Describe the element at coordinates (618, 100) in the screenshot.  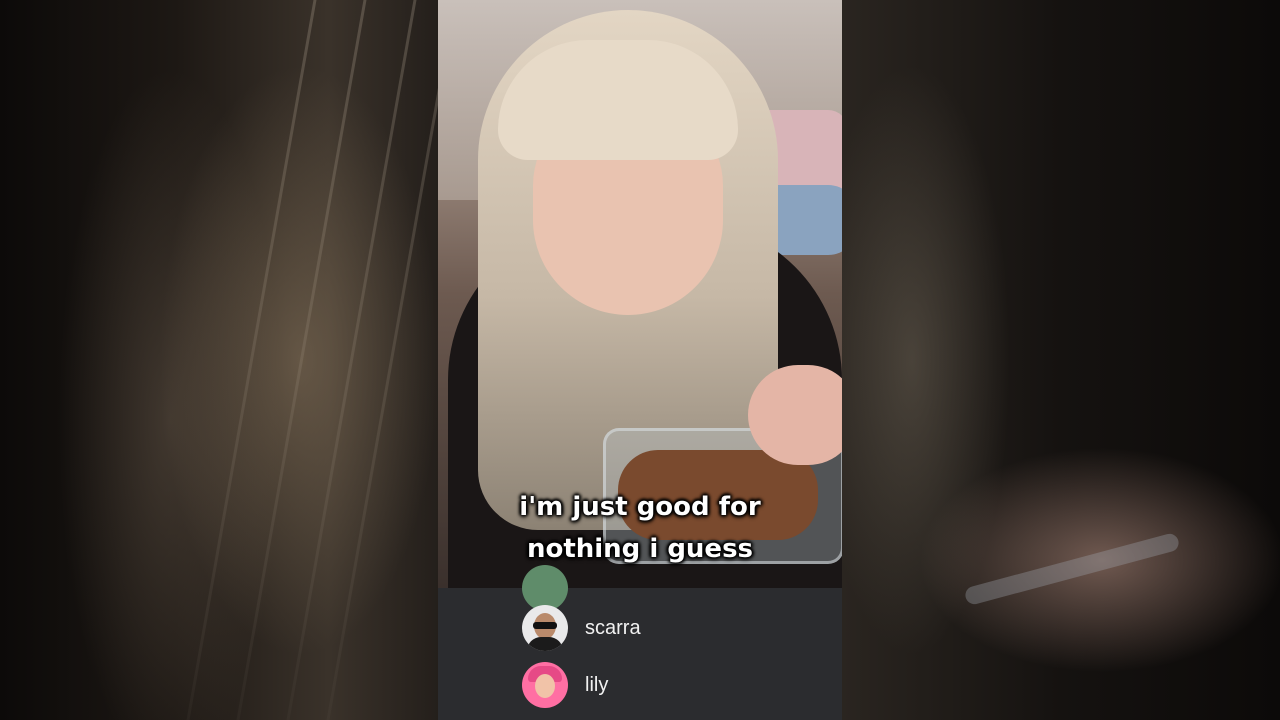
I see `person-bangs` at that location.